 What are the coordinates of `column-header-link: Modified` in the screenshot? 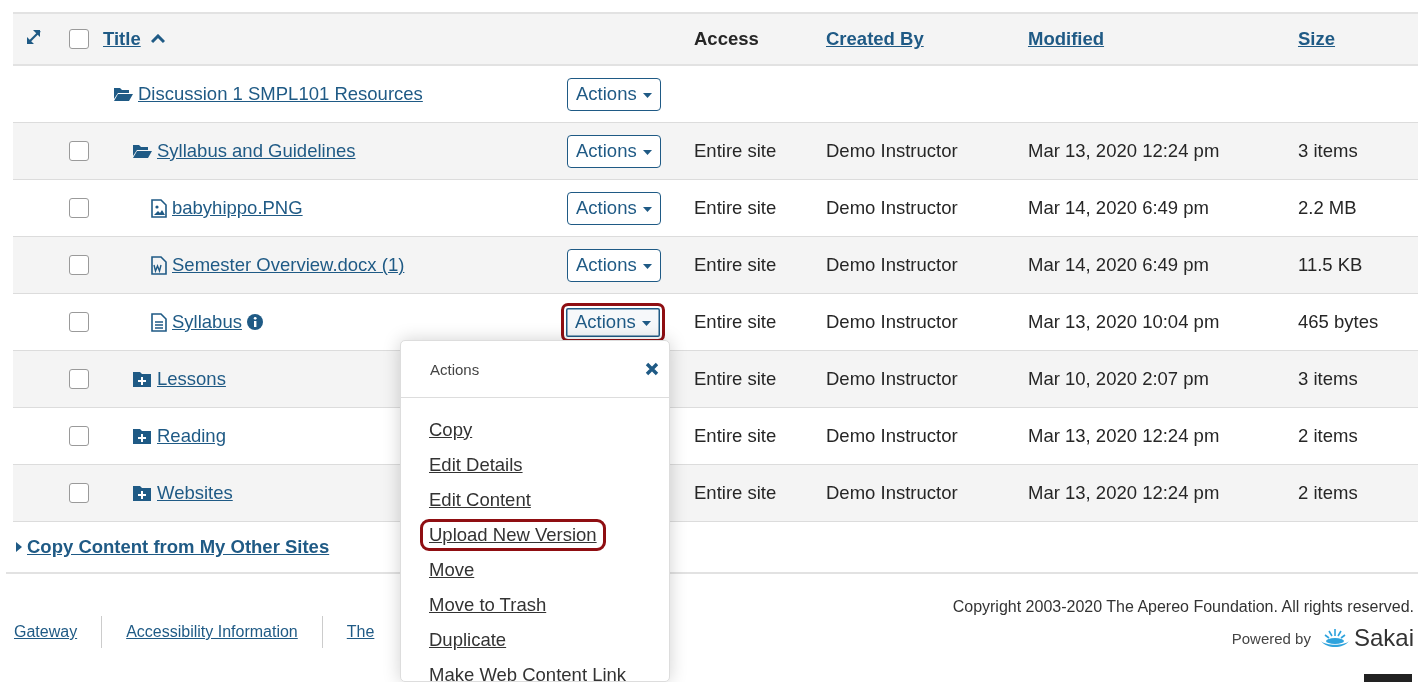 It's located at (1066, 39).